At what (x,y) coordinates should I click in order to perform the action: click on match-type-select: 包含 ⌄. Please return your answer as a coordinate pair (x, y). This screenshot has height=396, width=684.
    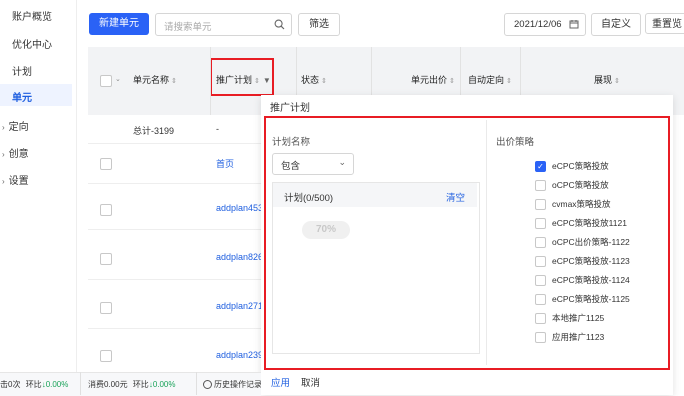
    Looking at the image, I should click on (313, 164).